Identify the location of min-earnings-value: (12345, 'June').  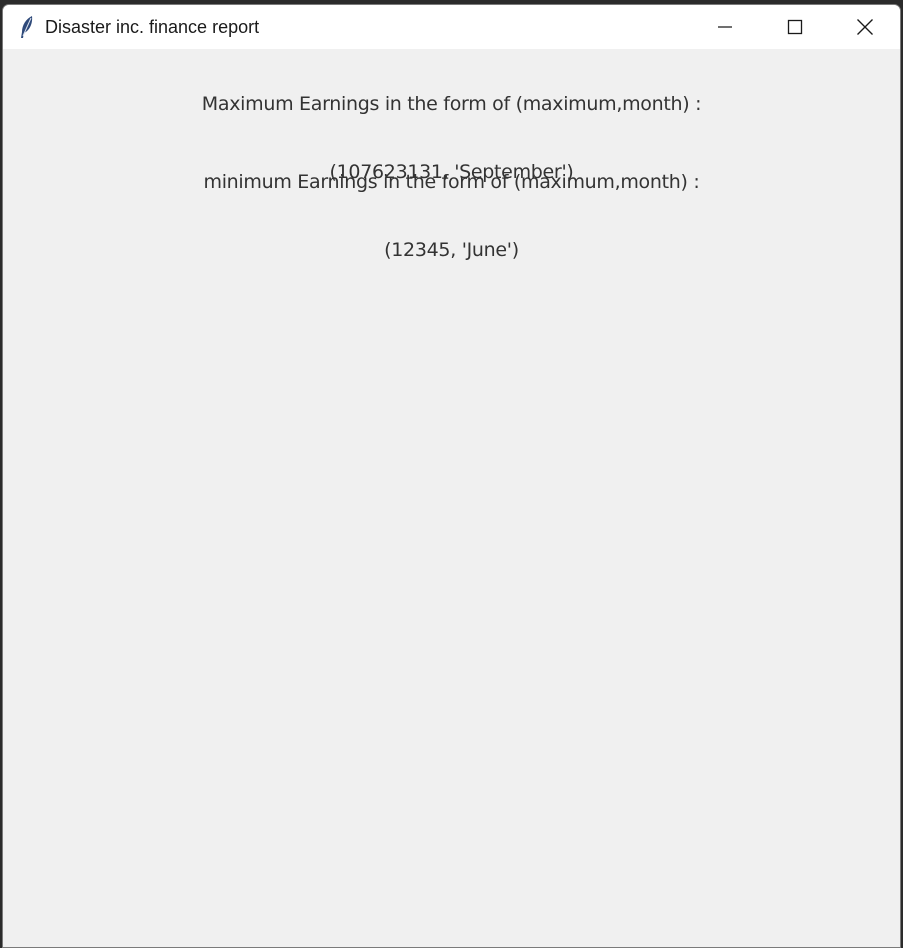
(451, 250).